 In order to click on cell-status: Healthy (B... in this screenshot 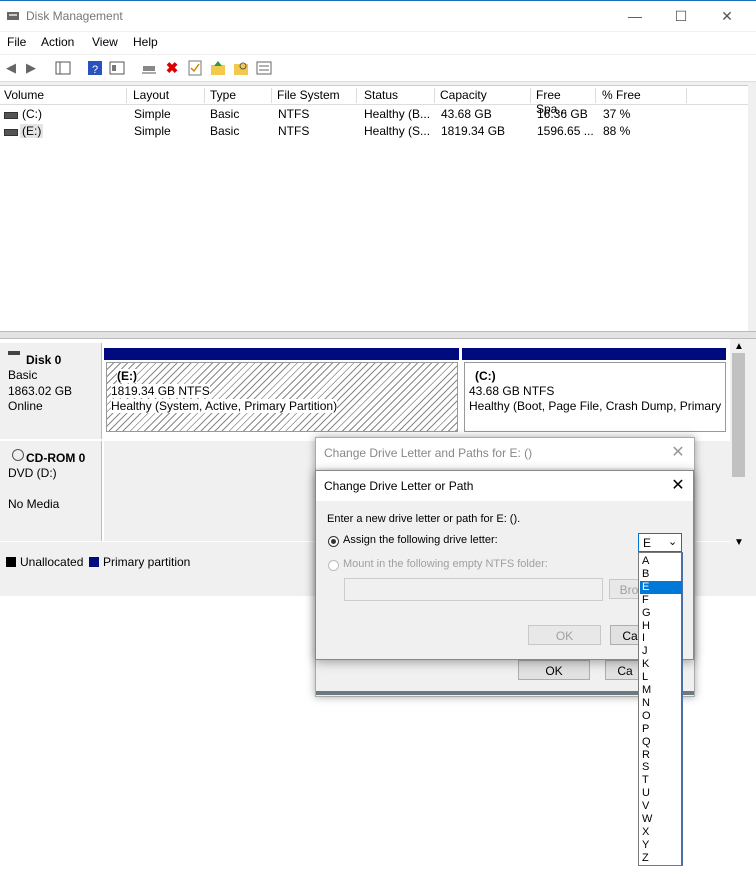, I will do `click(397, 114)`.